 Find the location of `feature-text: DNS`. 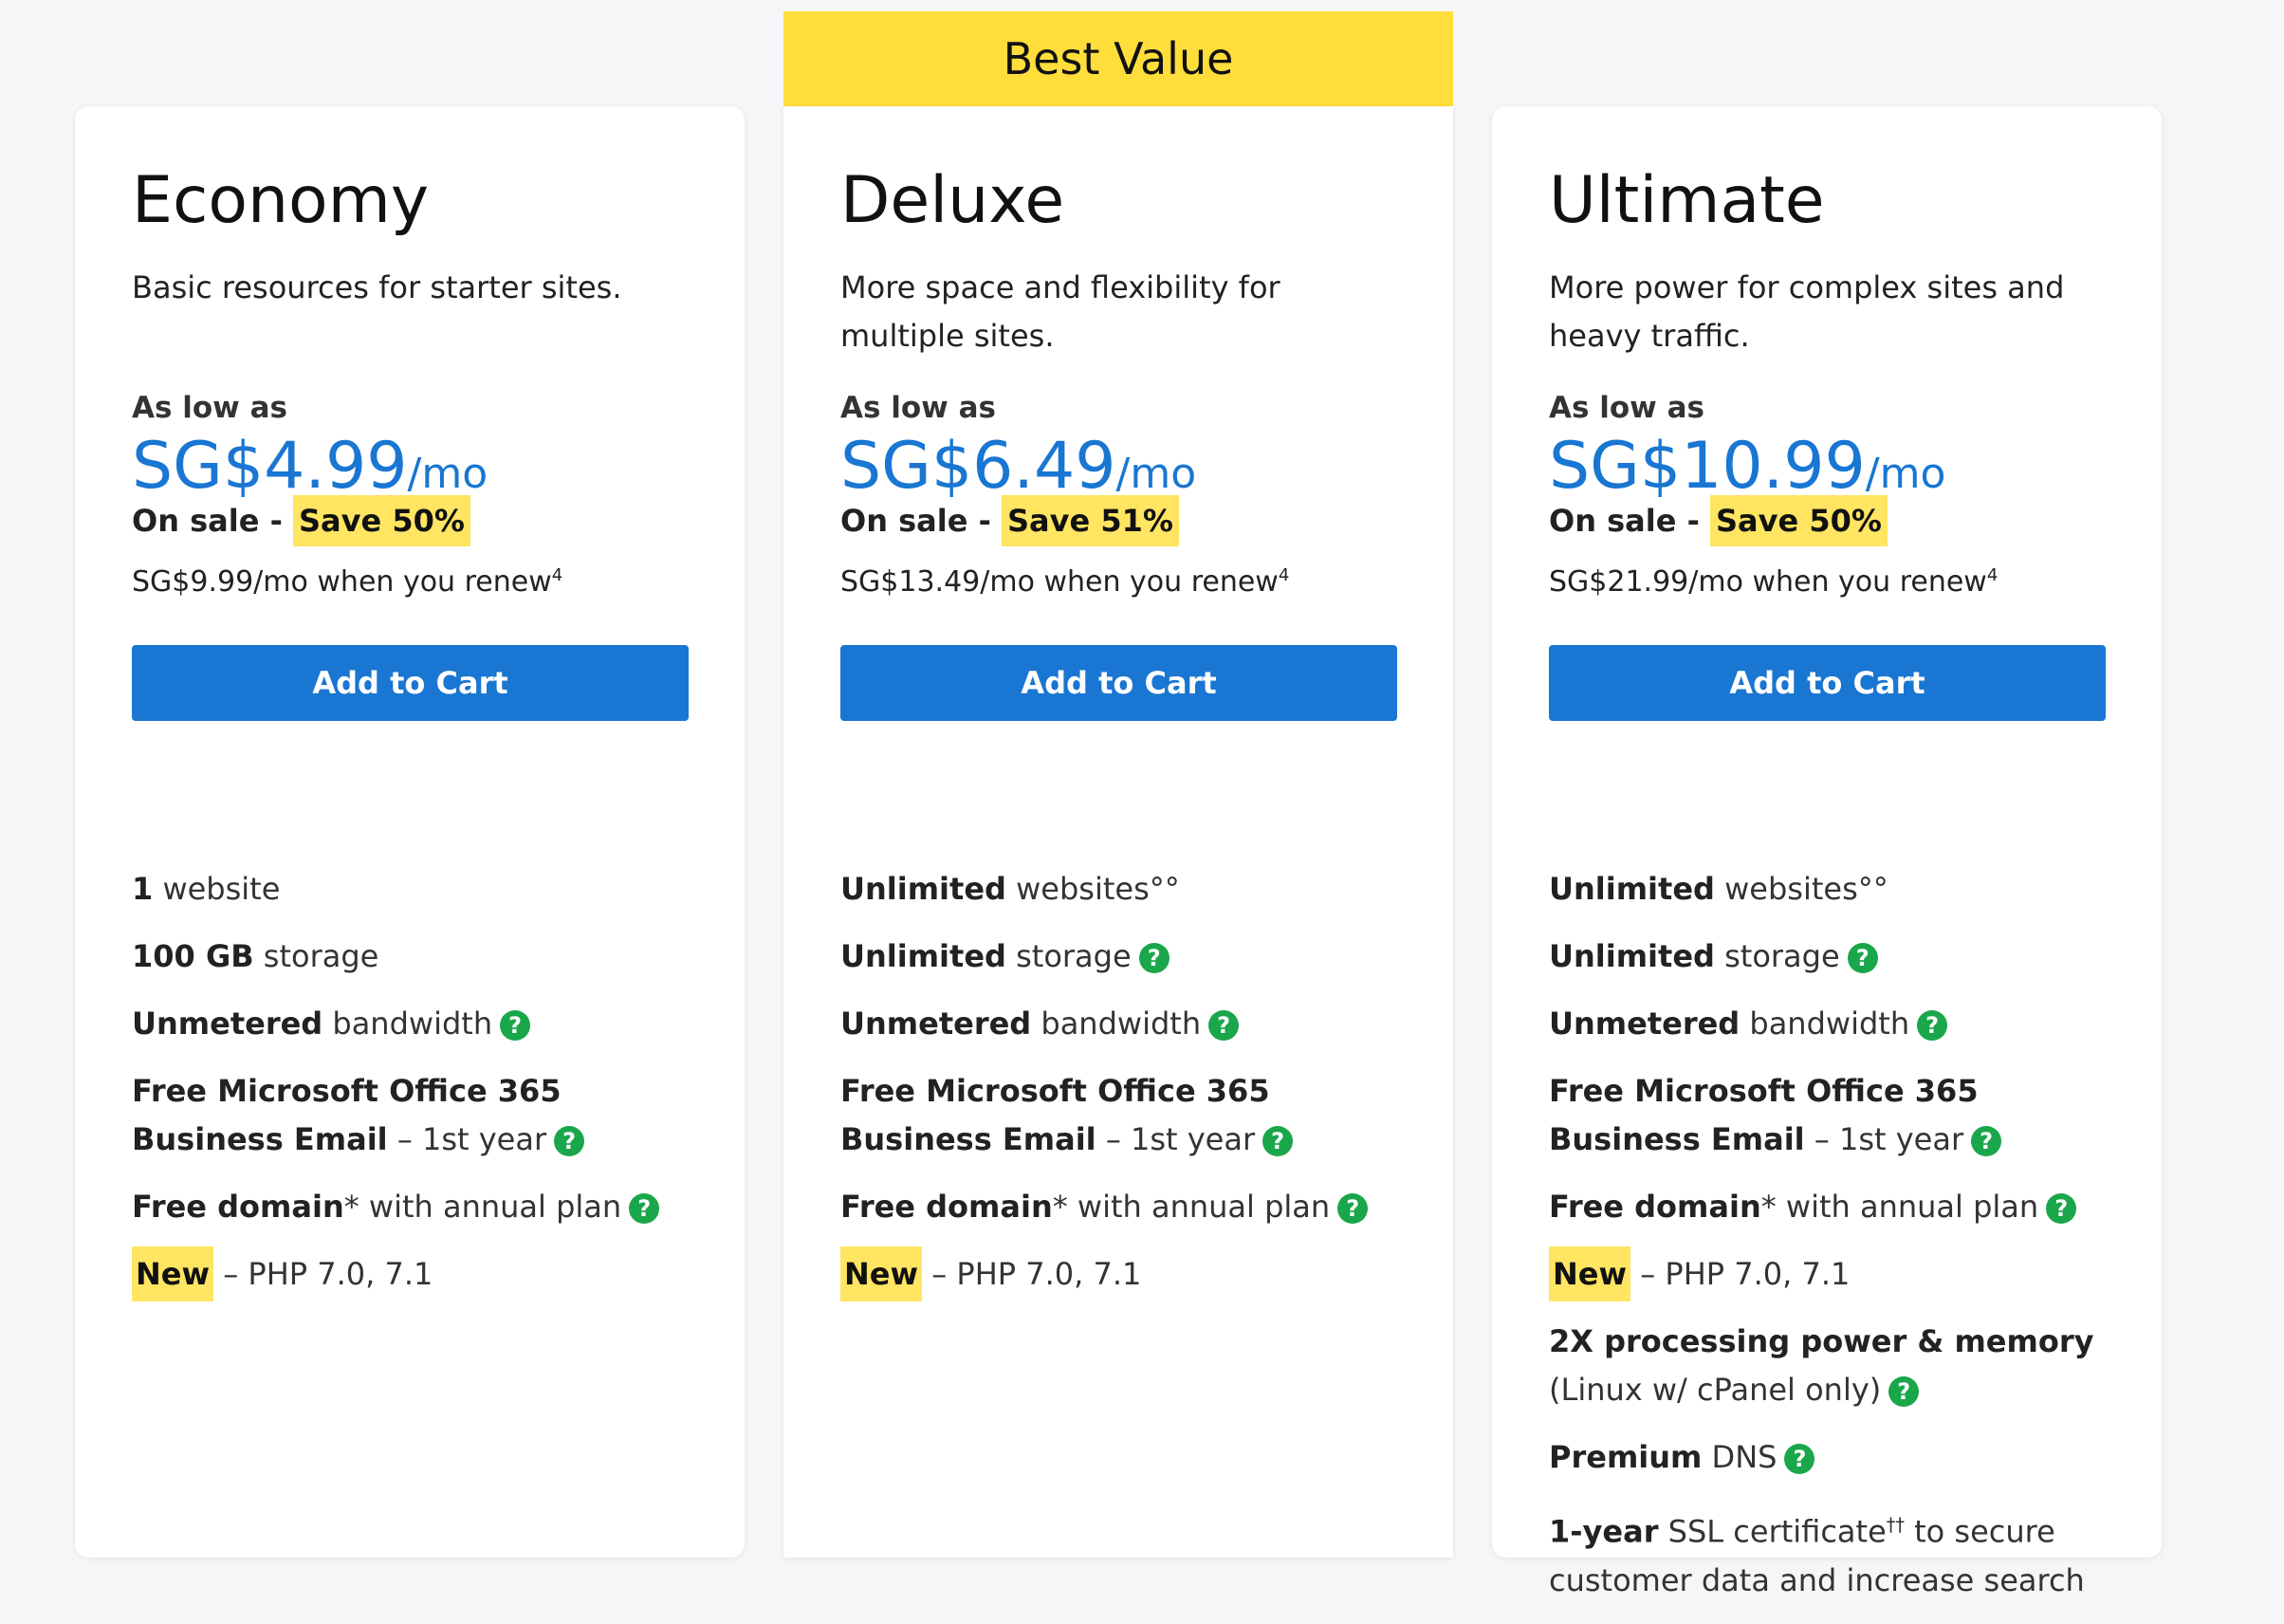

feature-text: DNS is located at coordinates (1739, 1457).